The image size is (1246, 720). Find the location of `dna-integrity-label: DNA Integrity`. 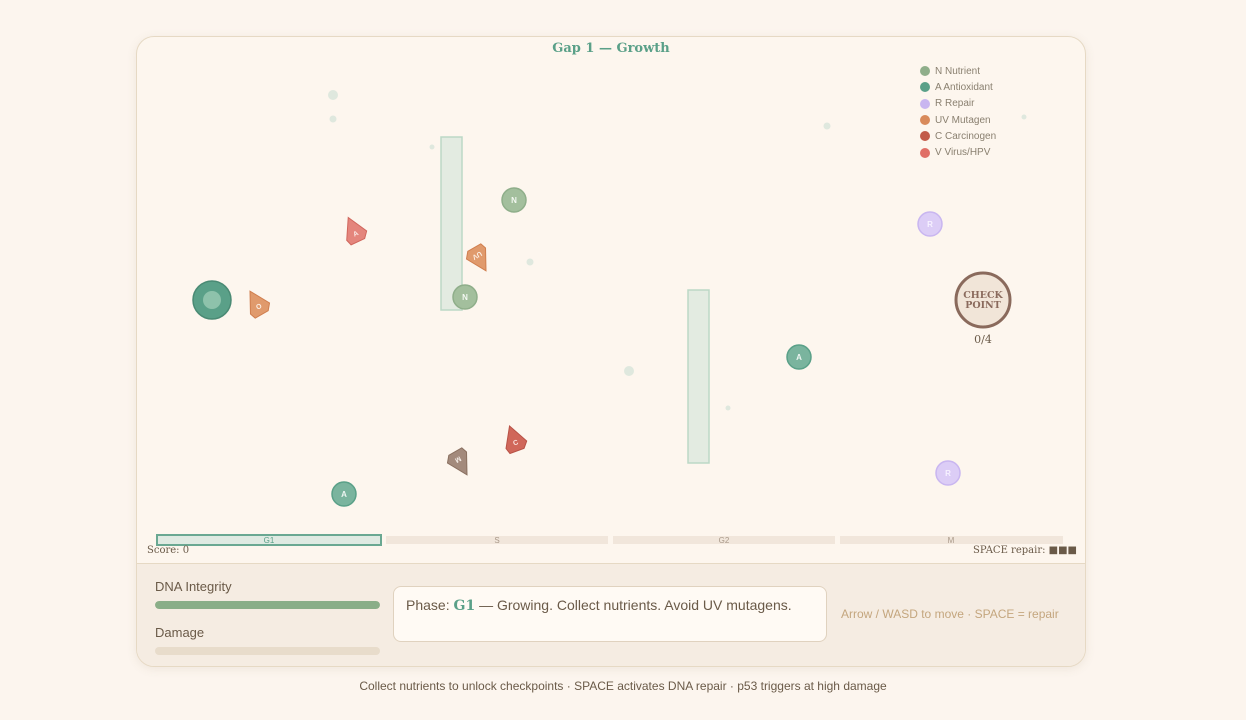

dna-integrity-label: DNA Integrity is located at coordinates (193, 586).